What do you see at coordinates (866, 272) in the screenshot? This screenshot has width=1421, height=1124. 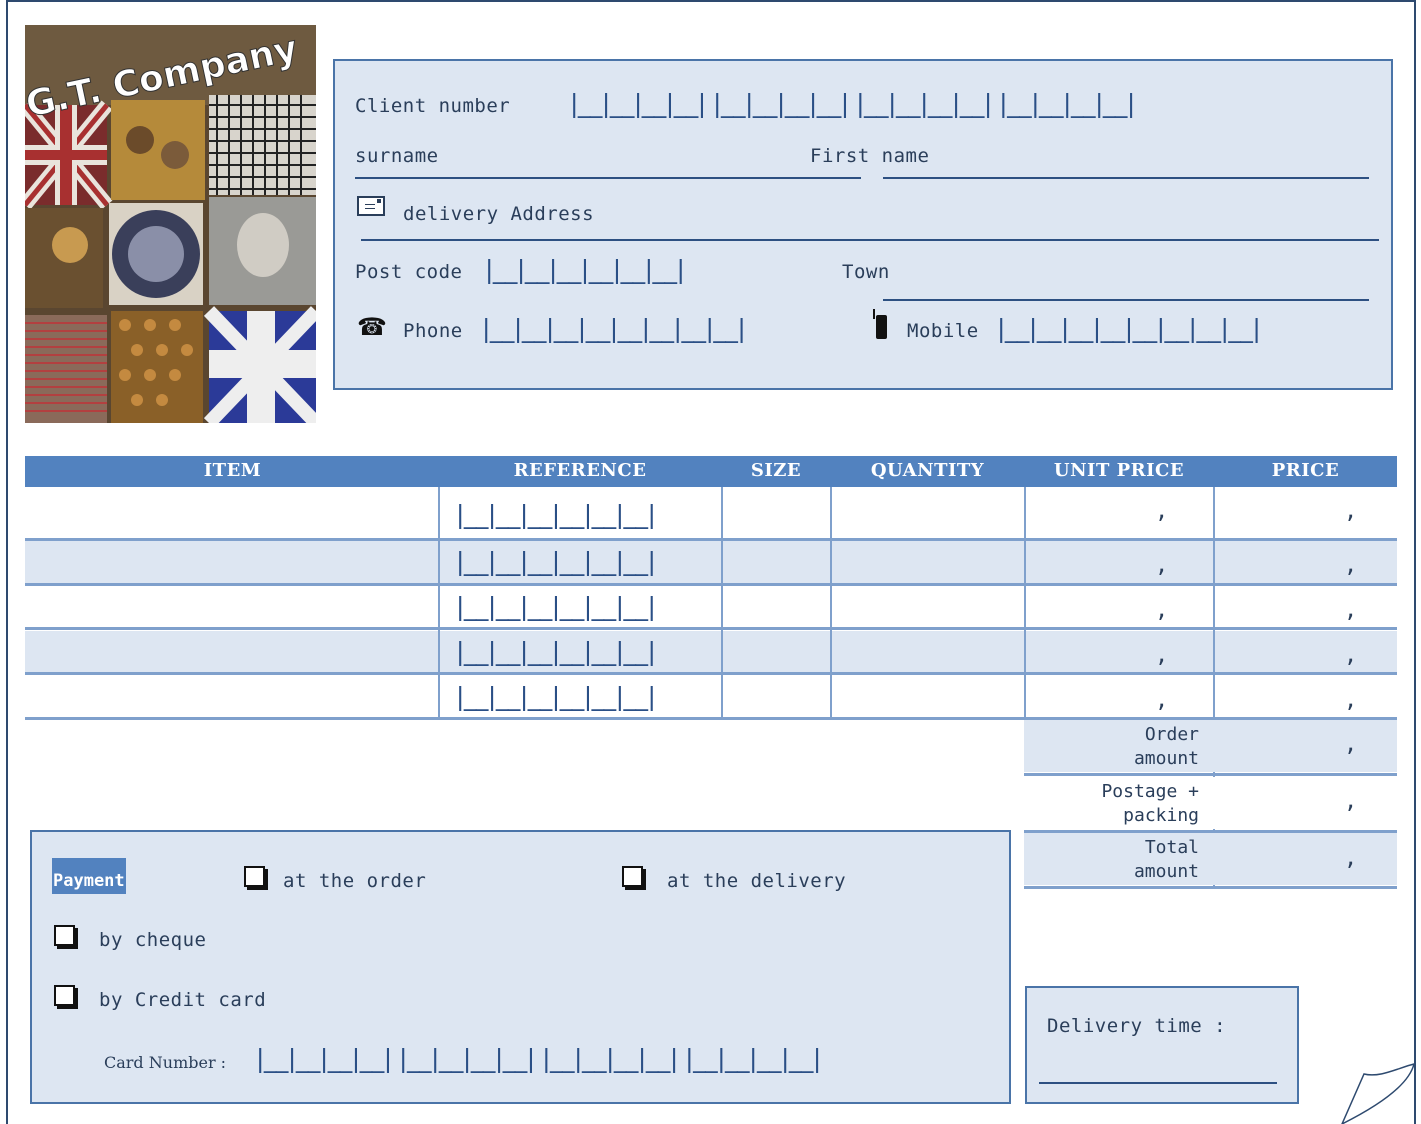 I see `town-label: Town` at bounding box center [866, 272].